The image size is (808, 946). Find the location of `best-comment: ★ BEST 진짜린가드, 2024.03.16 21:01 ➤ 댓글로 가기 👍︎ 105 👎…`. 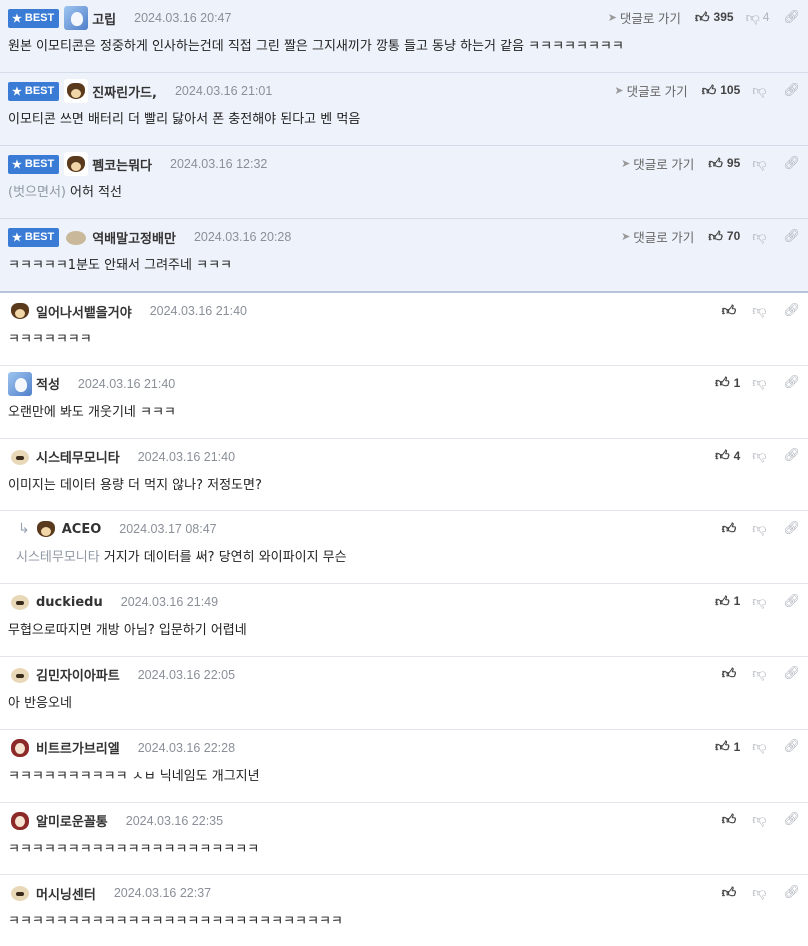

best-comment: ★ BEST 진짜린가드, 2024.03.16 21:01 ➤ 댓글로 가기 👍︎ 105 👎… is located at coordinates (404, 109).